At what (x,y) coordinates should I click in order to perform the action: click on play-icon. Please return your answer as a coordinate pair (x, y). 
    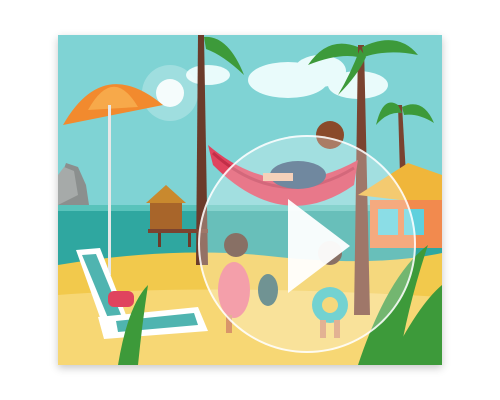
    Looking at the image, I should click on (319, 246).